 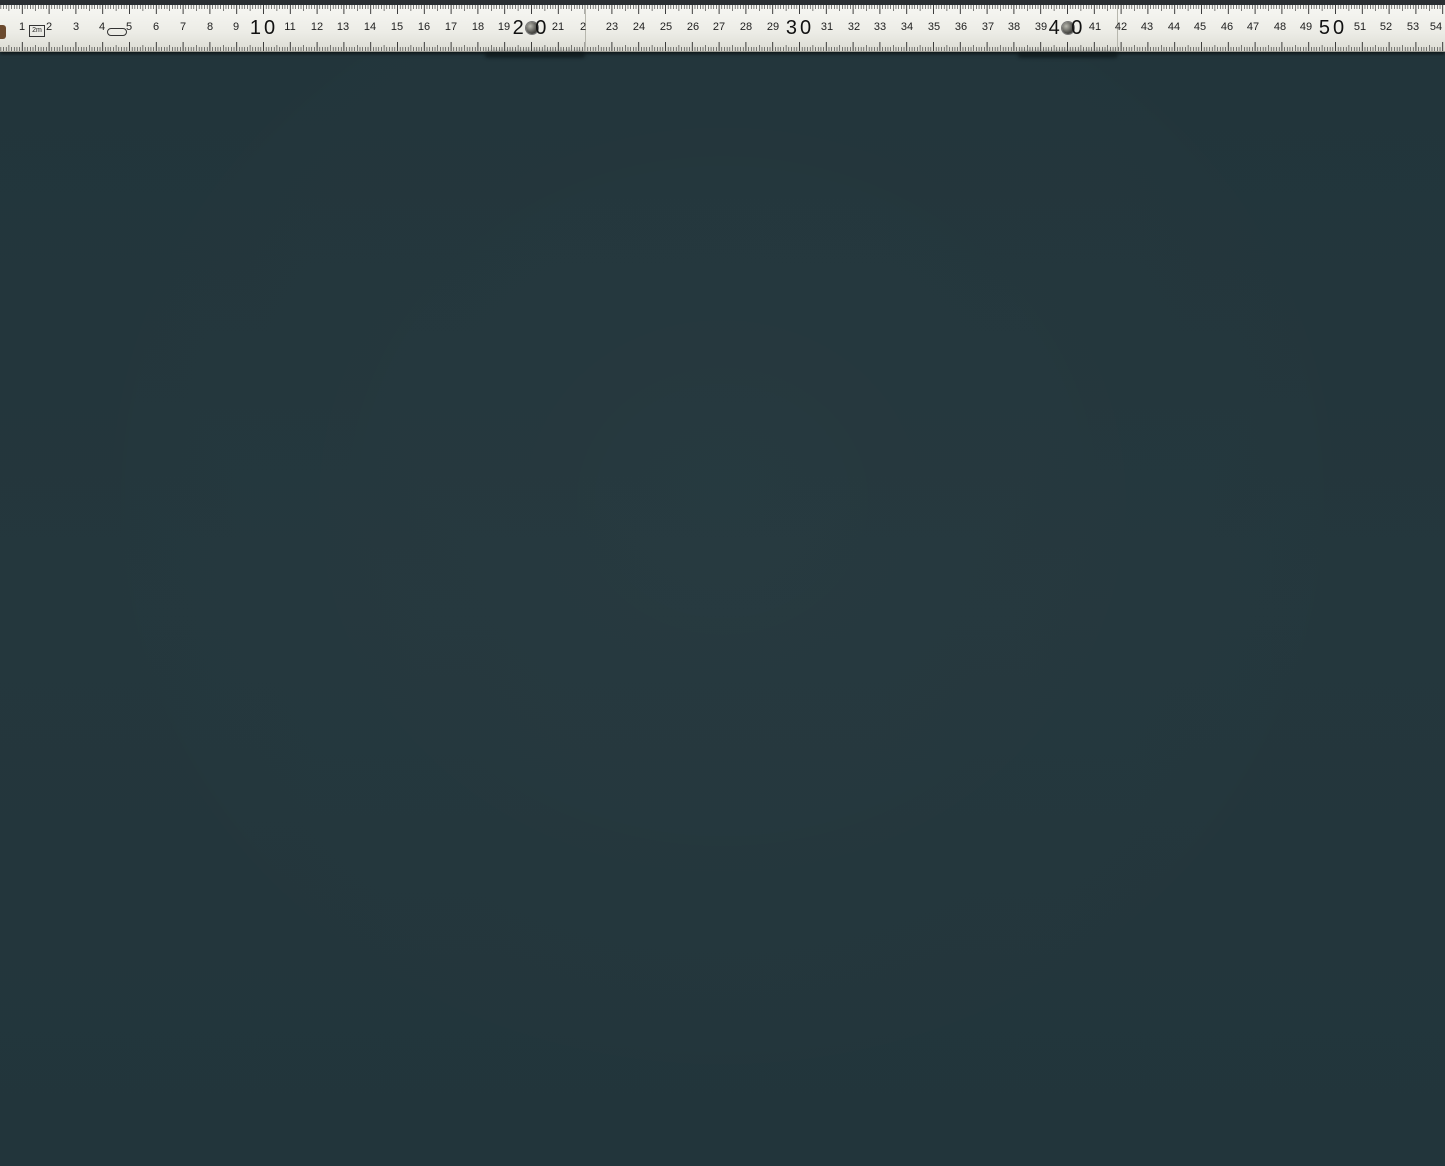 What do you see at coordinates (117, 32) in the screenshot?
I see `ruler-oval-mark` at bounding box center [117, 32].